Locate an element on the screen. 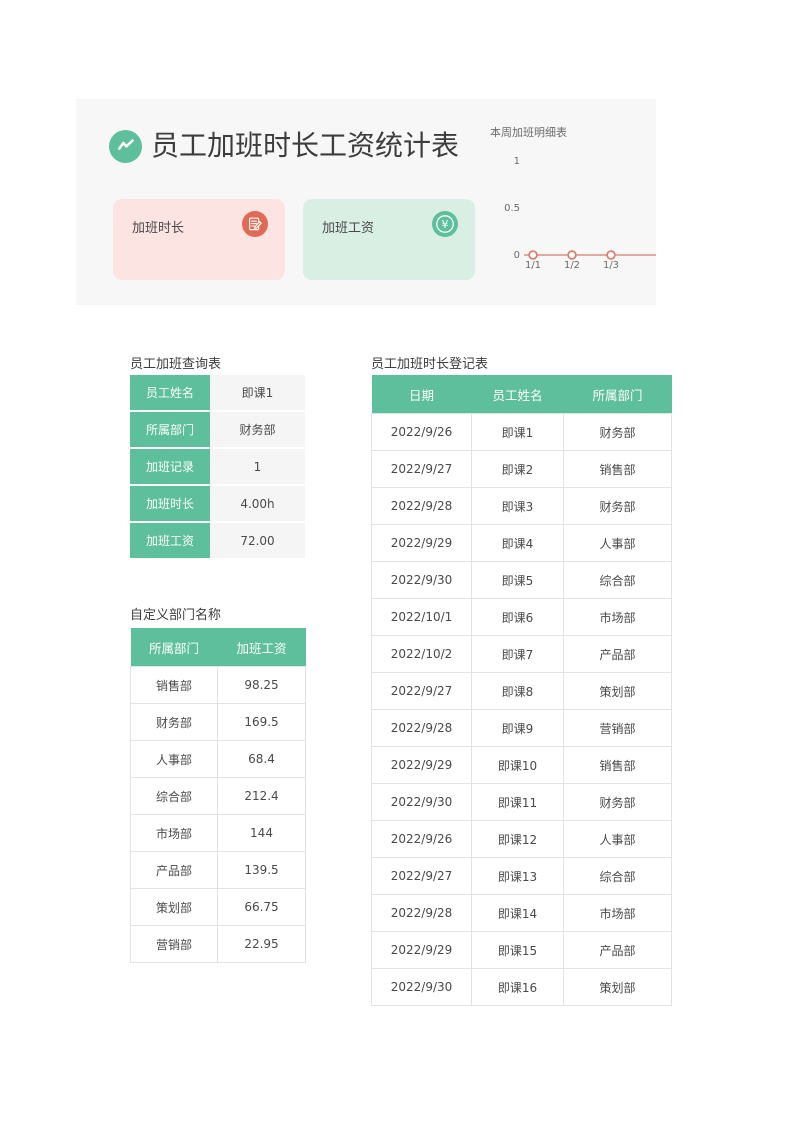  table-row: 2022/9/29 即课10 销售部 is located at coordinates (521, 765).